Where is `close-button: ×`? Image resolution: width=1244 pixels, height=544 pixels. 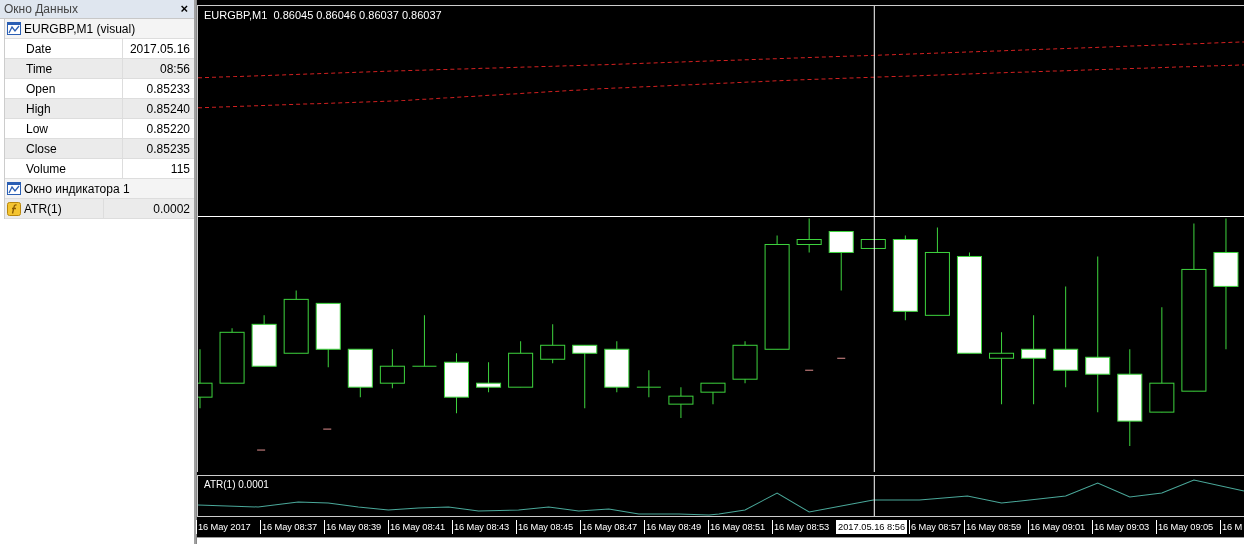
close-button: × is located at coordinates (184, 9).